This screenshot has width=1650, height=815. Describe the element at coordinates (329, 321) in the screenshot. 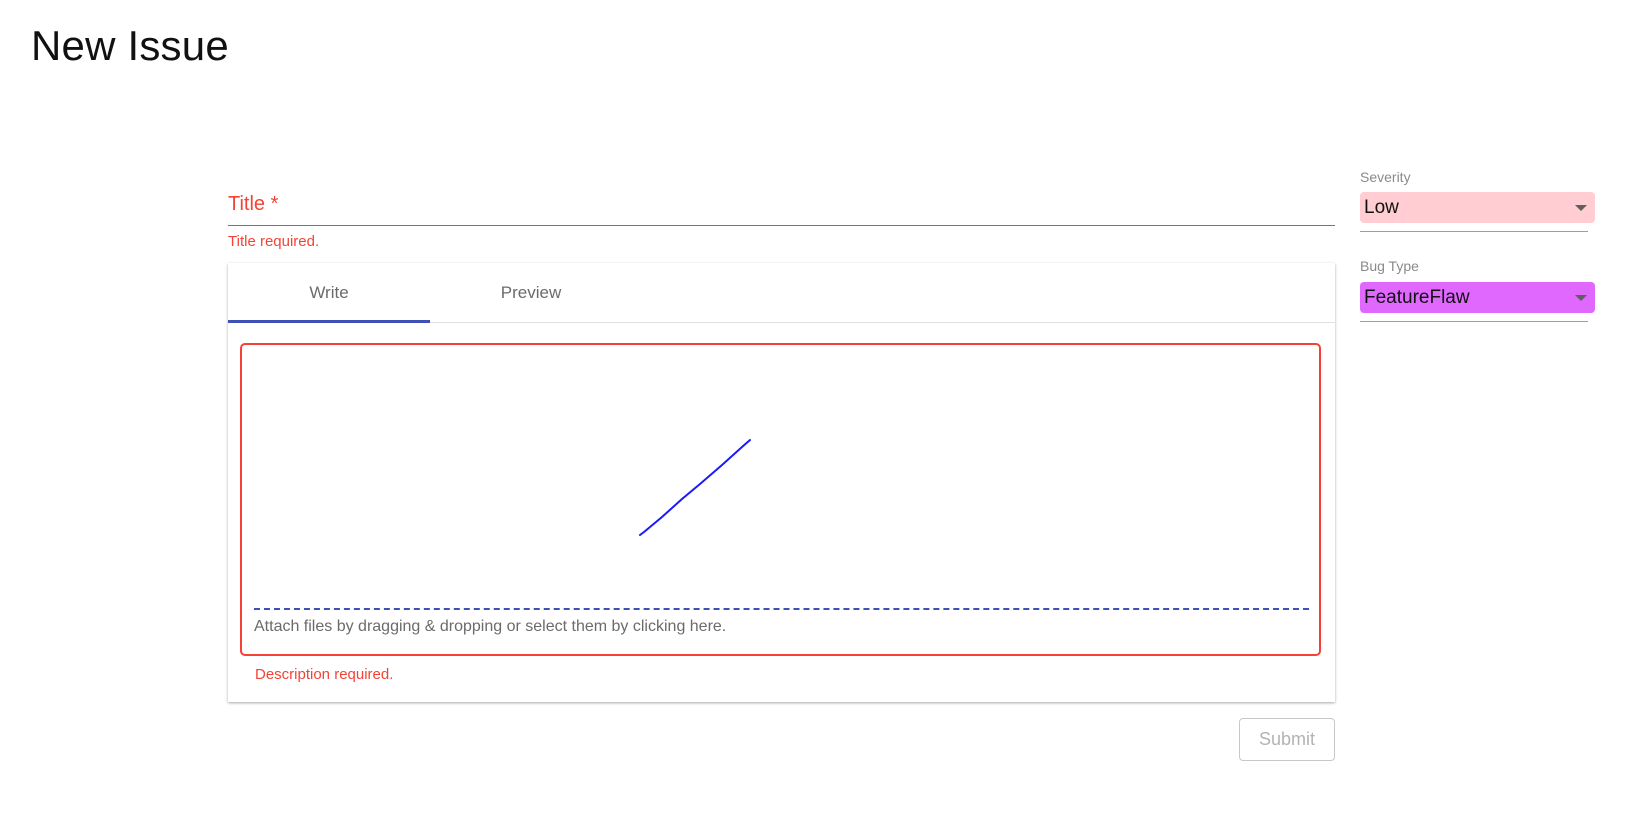

I see `active-tab-indicator` at that location.